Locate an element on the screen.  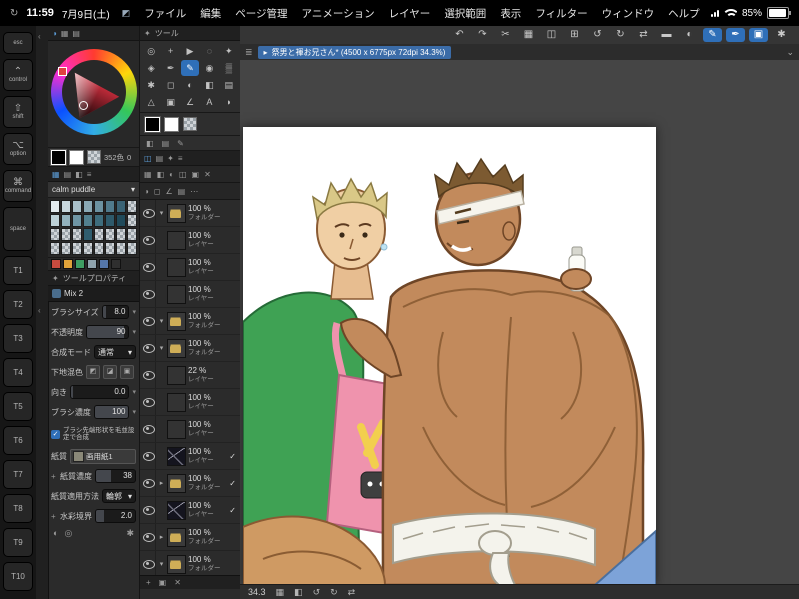
modifier-key: T7 is located at coordinates (18, 474).